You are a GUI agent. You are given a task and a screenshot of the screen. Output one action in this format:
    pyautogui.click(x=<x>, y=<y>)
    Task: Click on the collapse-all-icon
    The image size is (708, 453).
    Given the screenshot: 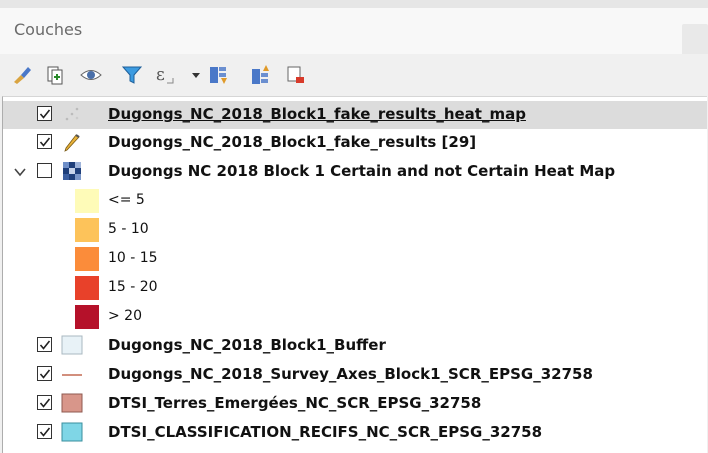 What is the action you would take?
    pyautogui.click(x=260, y=75)
    